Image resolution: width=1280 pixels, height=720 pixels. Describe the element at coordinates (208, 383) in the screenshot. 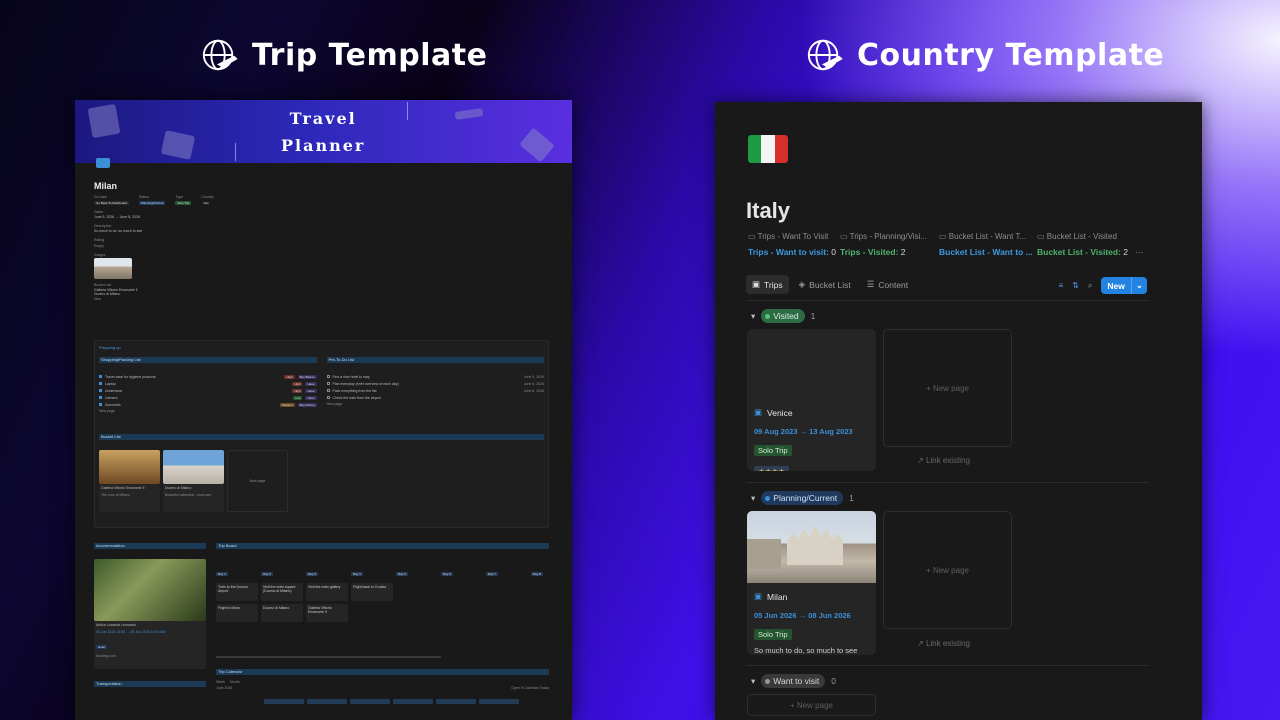

I see `shopping-item: Laptop High Have` at that location.